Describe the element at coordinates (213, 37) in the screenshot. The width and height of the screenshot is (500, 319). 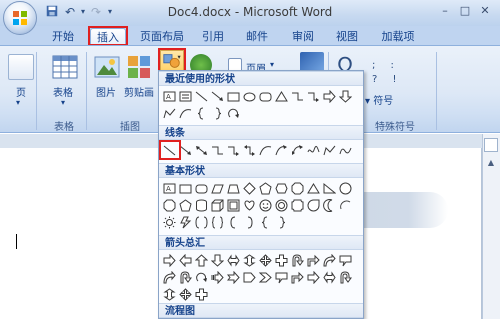
I see `tab-references: 引用` at that location.